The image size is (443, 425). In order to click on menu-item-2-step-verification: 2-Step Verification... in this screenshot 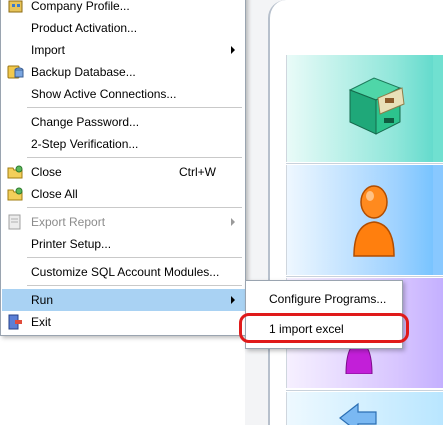, I will do `click(123, 144)`.